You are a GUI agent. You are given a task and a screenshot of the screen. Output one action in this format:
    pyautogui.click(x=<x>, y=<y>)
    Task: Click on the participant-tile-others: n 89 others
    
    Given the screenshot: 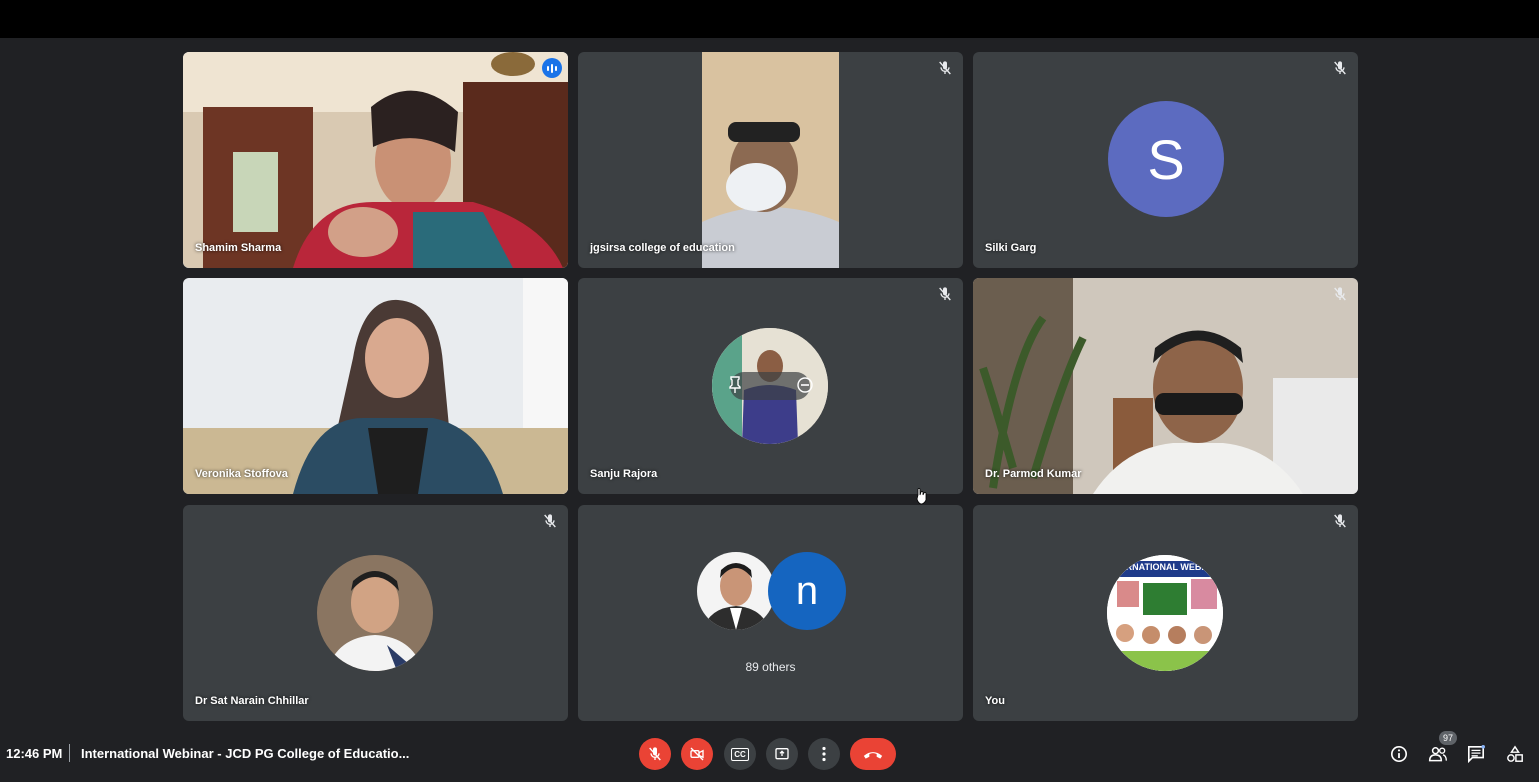 What is the action you would take?
    pyautogui.click(x=770, y=613)
    